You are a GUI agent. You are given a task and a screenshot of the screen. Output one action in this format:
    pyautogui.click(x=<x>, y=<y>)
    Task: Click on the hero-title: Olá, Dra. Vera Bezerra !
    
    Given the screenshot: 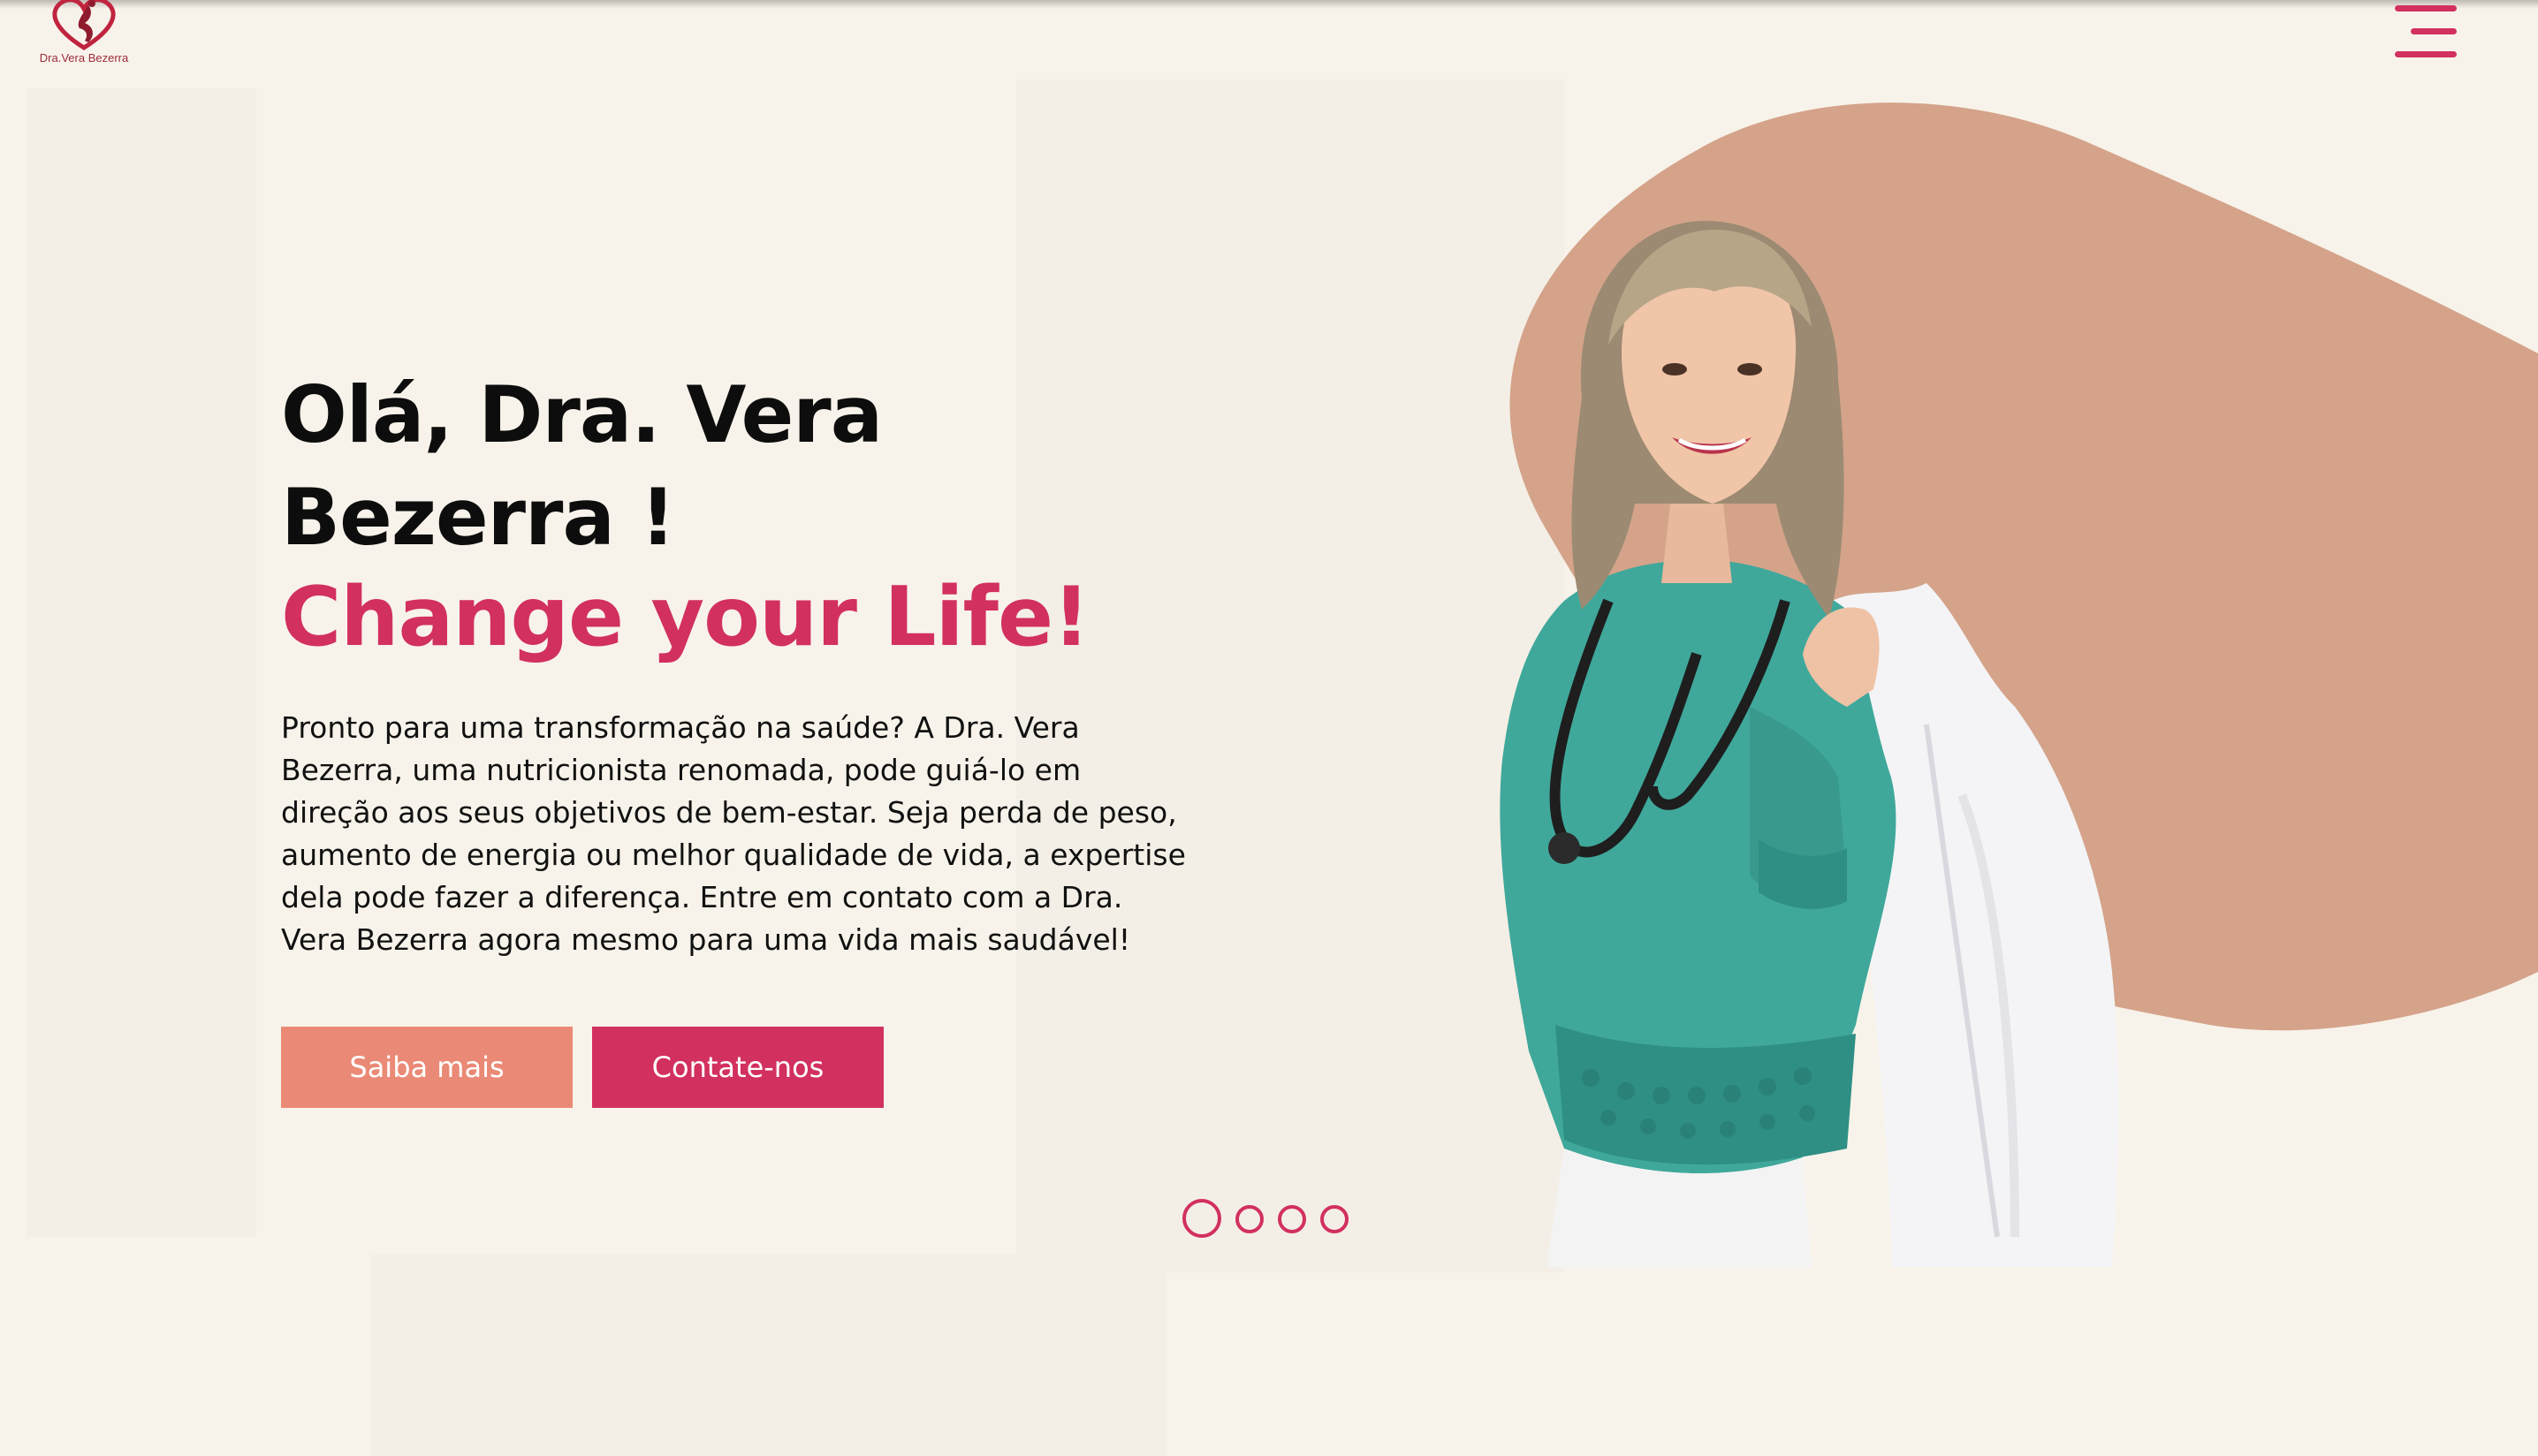 What is the action you would take?
    pyautogui.click(x=582, y=466)
    